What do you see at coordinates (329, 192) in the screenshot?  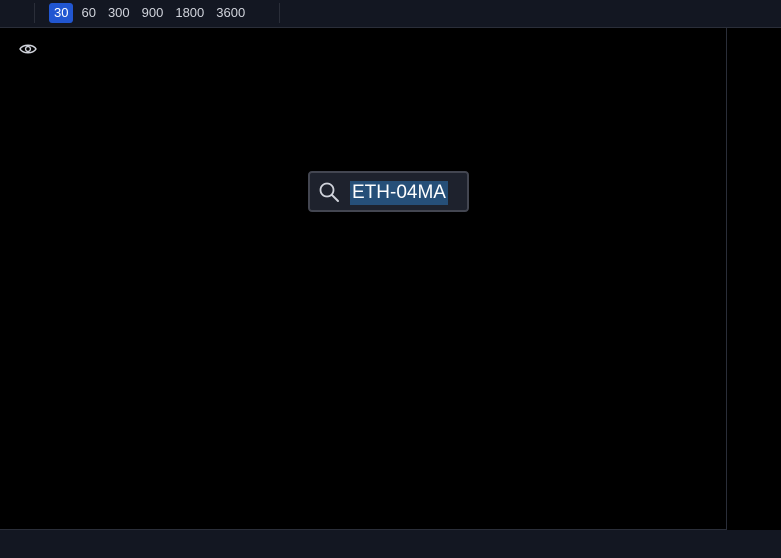 I see `search-icon` at bounding box center [329, 192].